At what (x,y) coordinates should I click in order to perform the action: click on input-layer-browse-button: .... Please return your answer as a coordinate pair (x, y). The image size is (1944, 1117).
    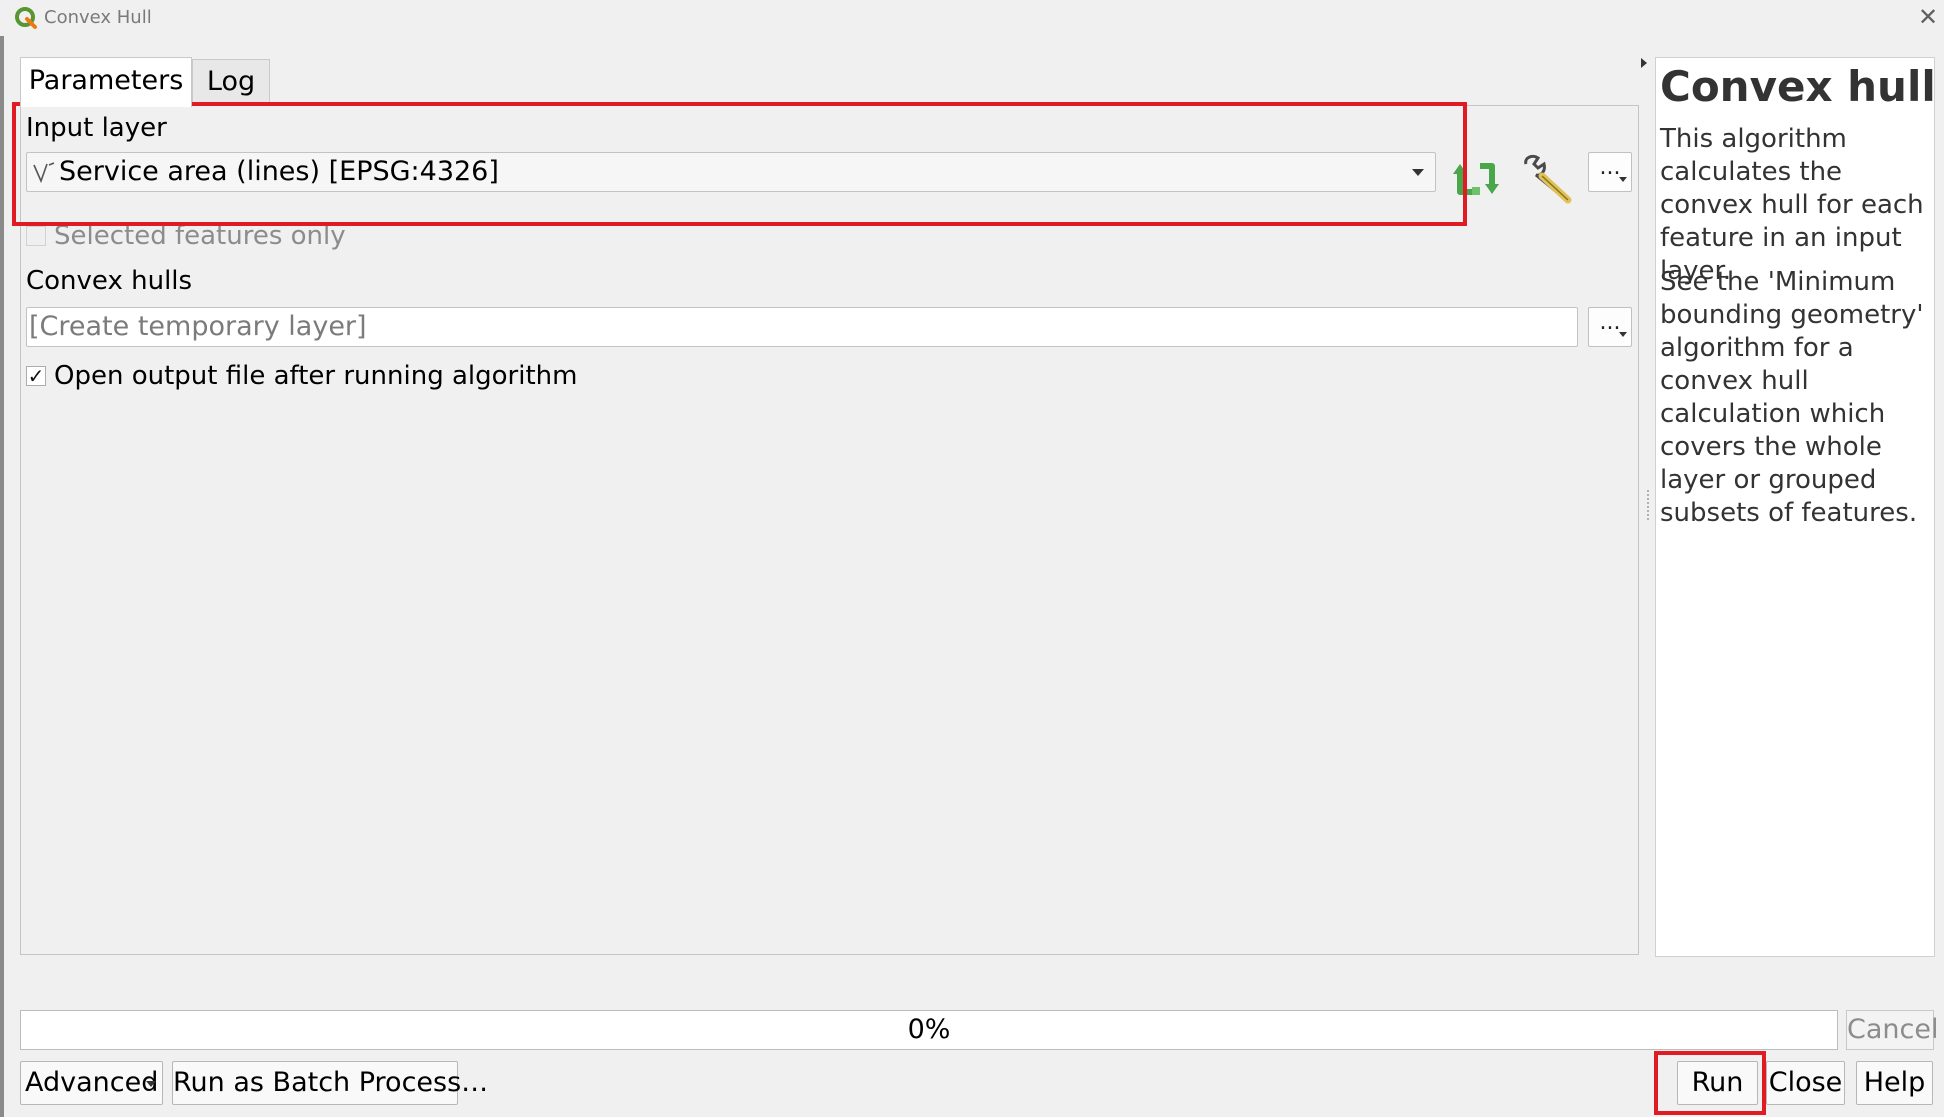
    Looking at the image, I should click on (1610, 172).